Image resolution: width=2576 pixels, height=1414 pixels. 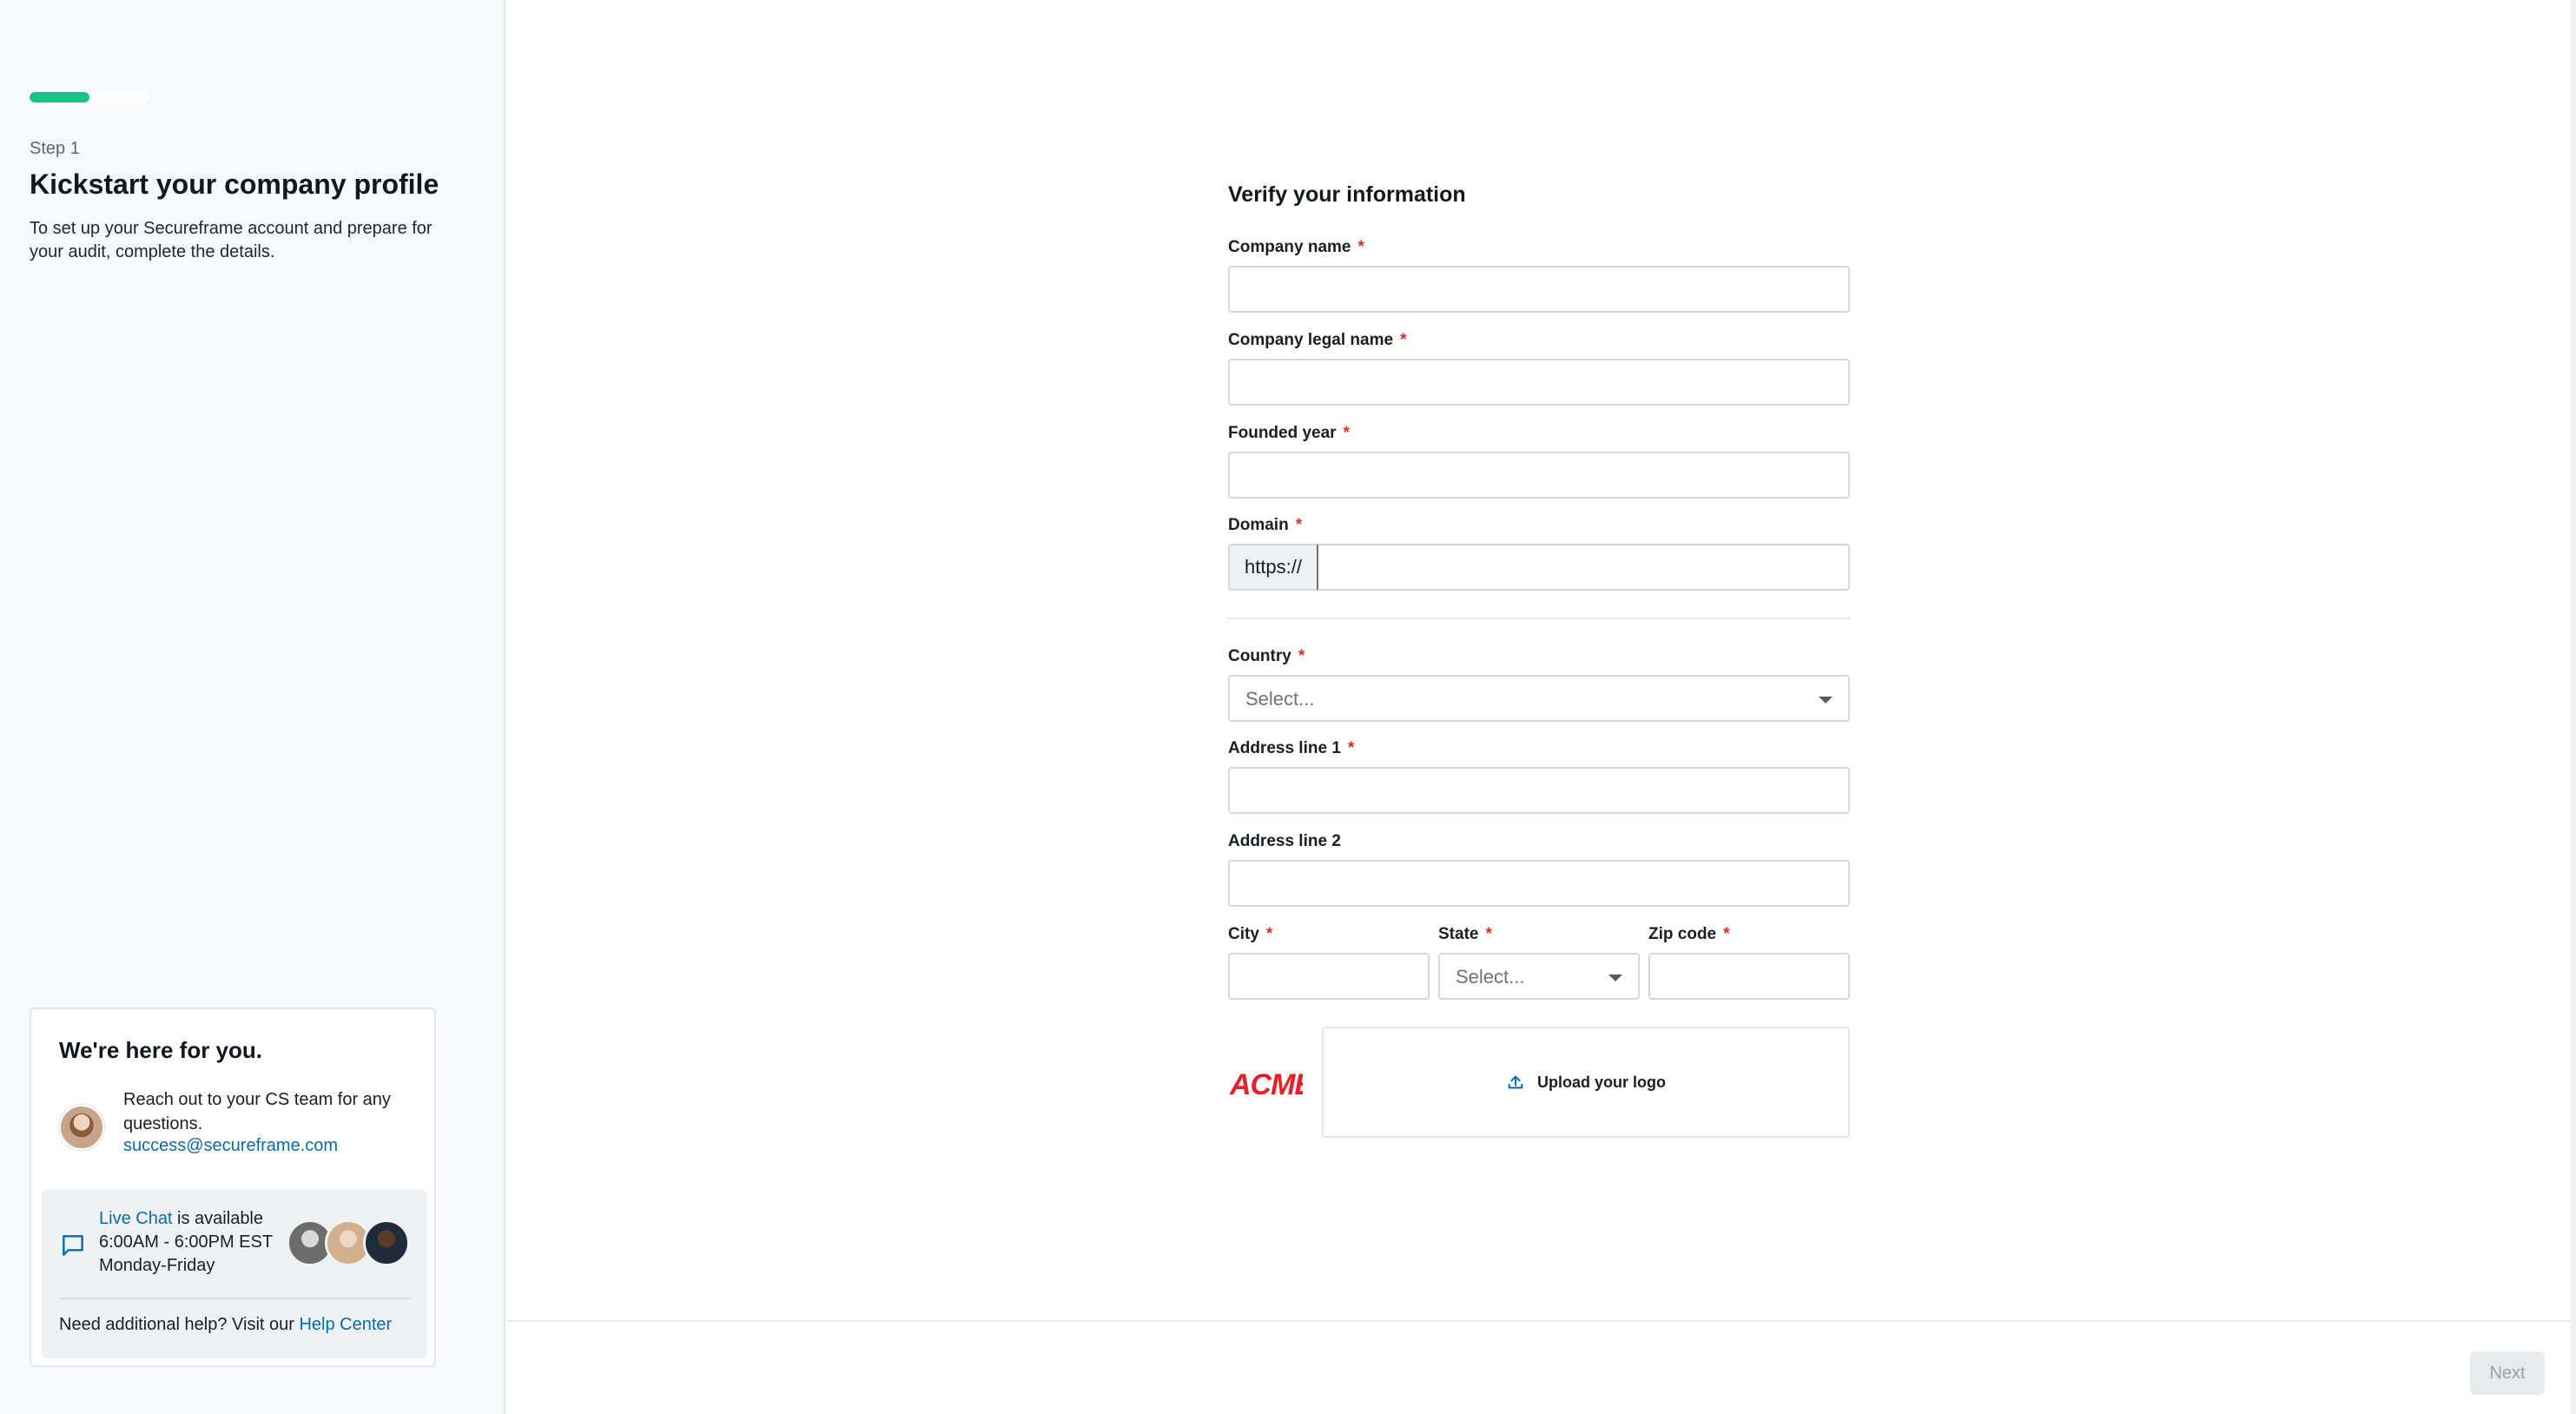 What do you see at coordinates (179, 1324) in the screenshot?
I see `additional-help-prefix: Need additional help? Visit our` at bounding box center [179, 1324].